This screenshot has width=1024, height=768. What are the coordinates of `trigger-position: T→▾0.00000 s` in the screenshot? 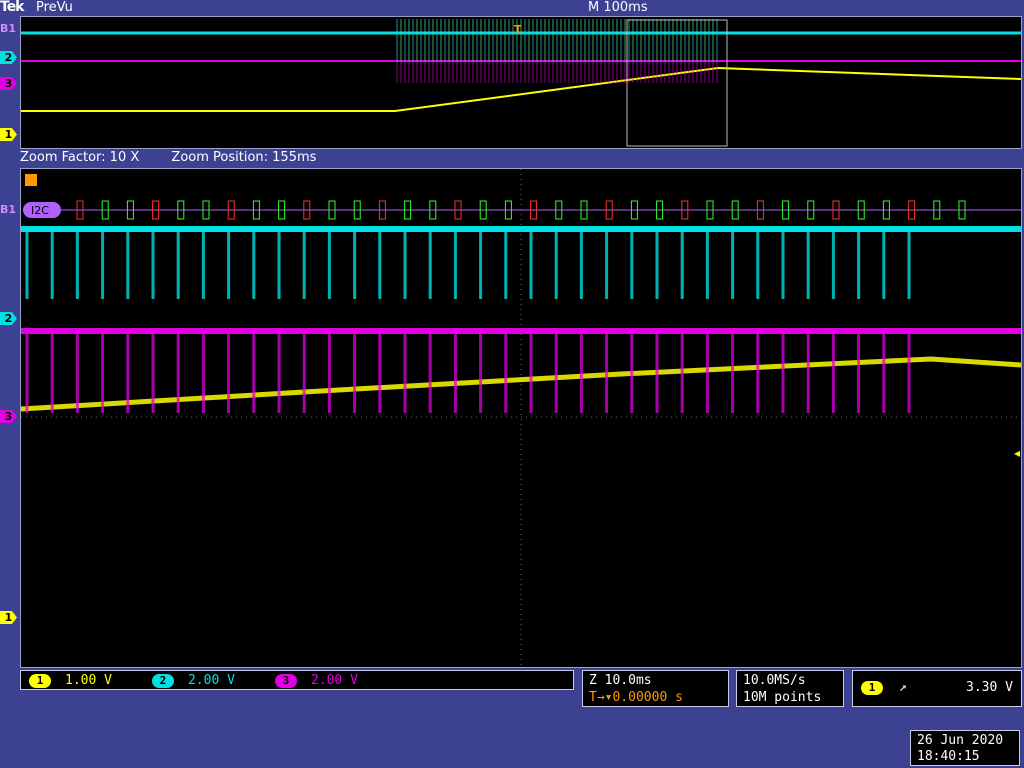 It's located at (636, 697).